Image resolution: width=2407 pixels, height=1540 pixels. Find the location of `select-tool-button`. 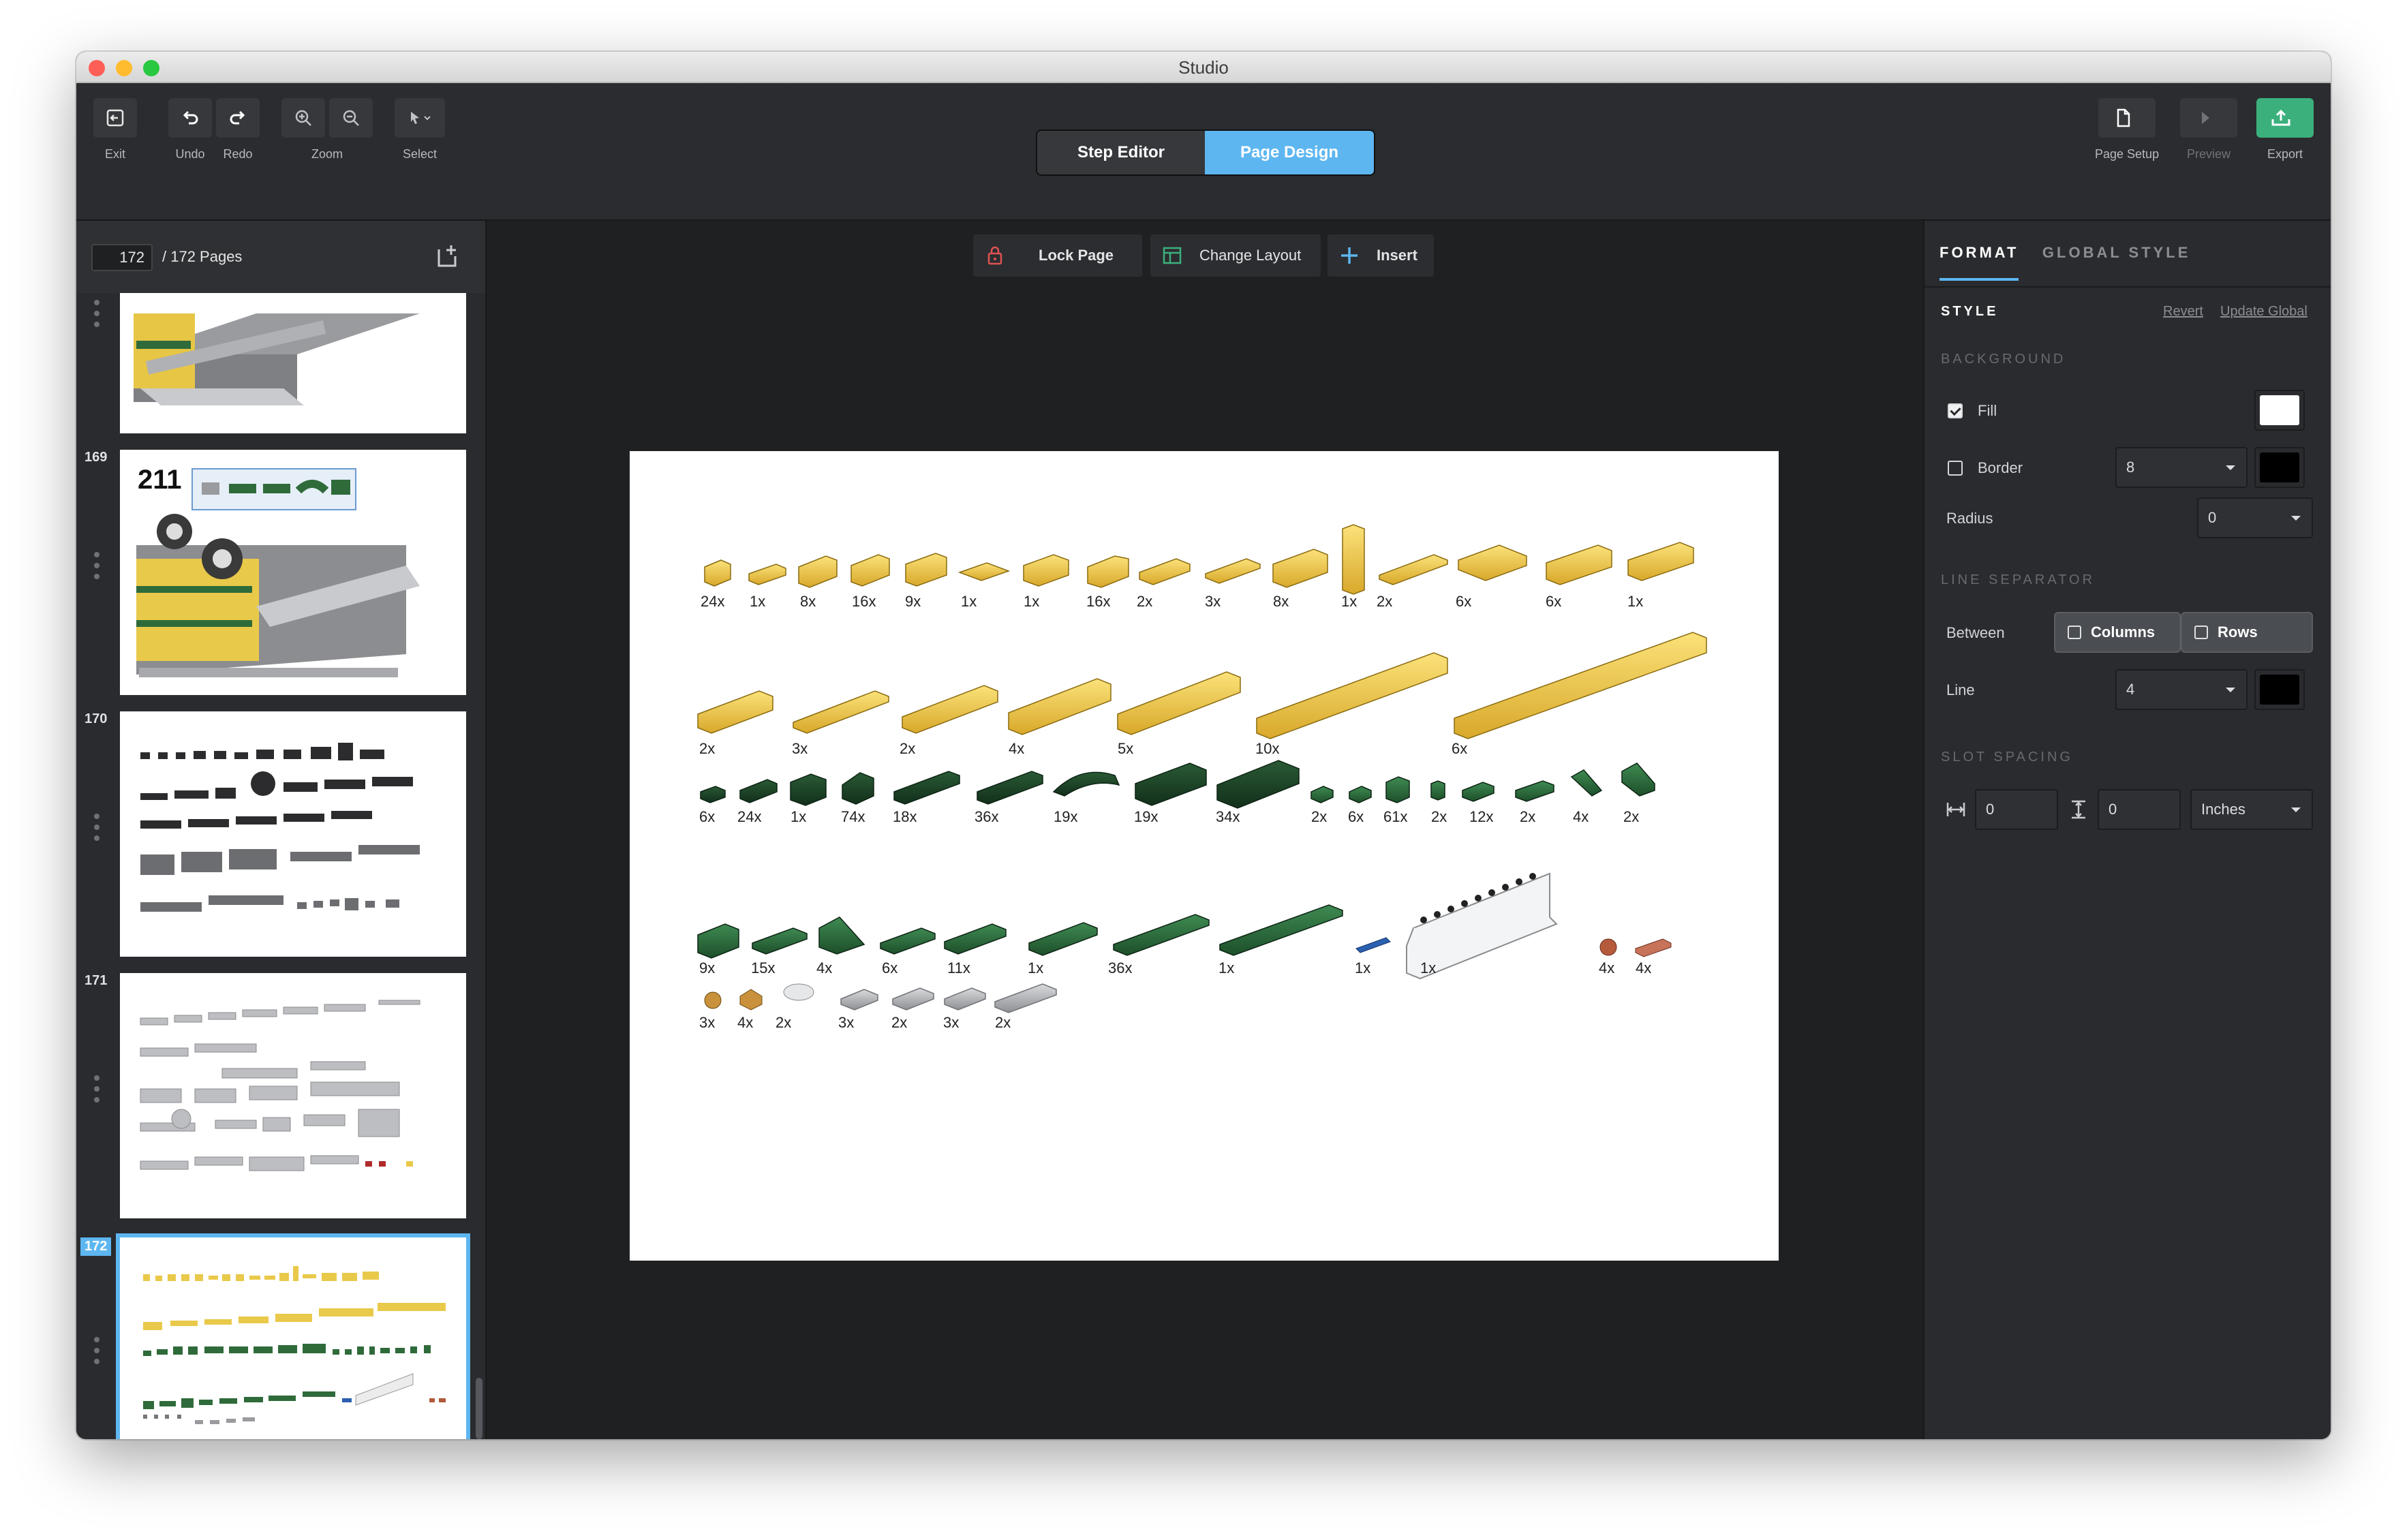

select-tool-button is located at coordinates (420, 118).